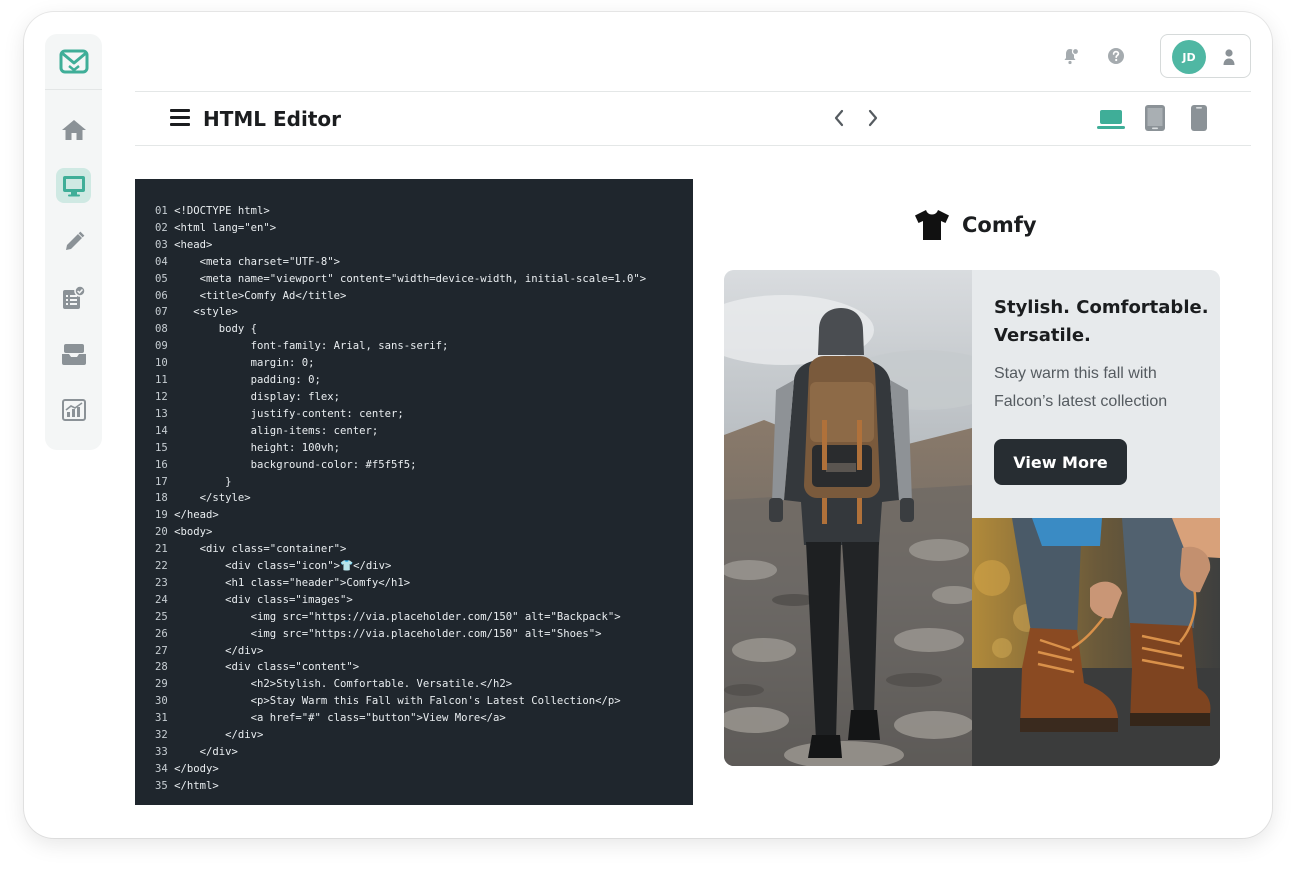 The height and width of the screenshot is (880, 1296). I want to click on code-line: 20 <body>, so click(400, 532).